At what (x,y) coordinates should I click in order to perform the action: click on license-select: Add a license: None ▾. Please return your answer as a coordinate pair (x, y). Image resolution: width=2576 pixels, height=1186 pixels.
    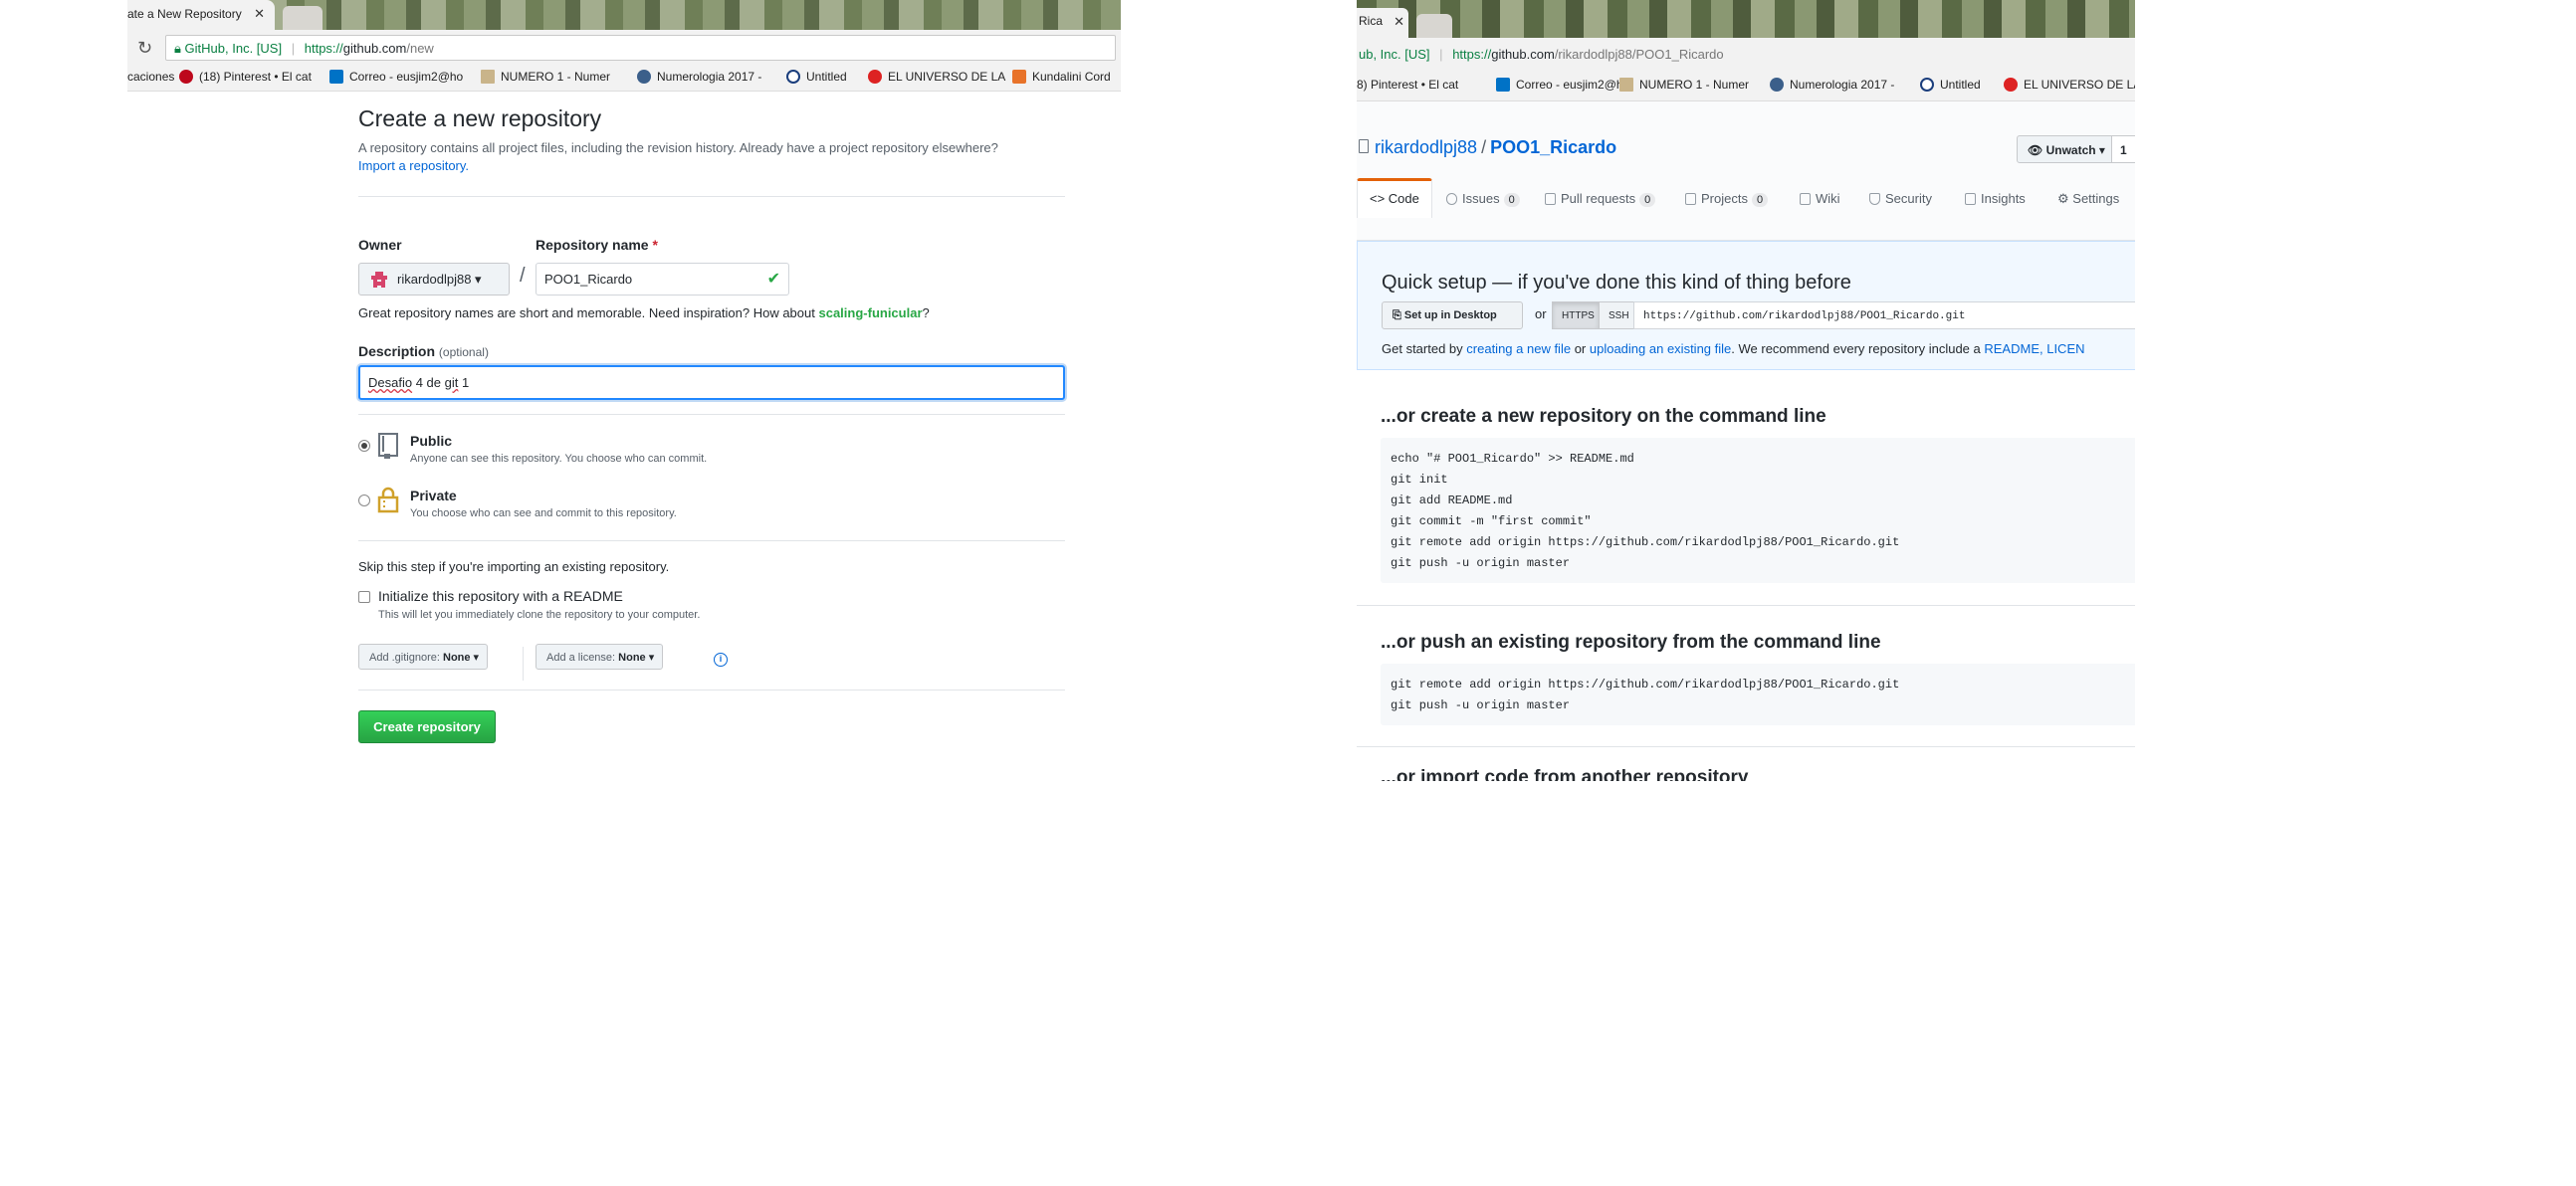
    Looking at the image, I should click on (600, 657).